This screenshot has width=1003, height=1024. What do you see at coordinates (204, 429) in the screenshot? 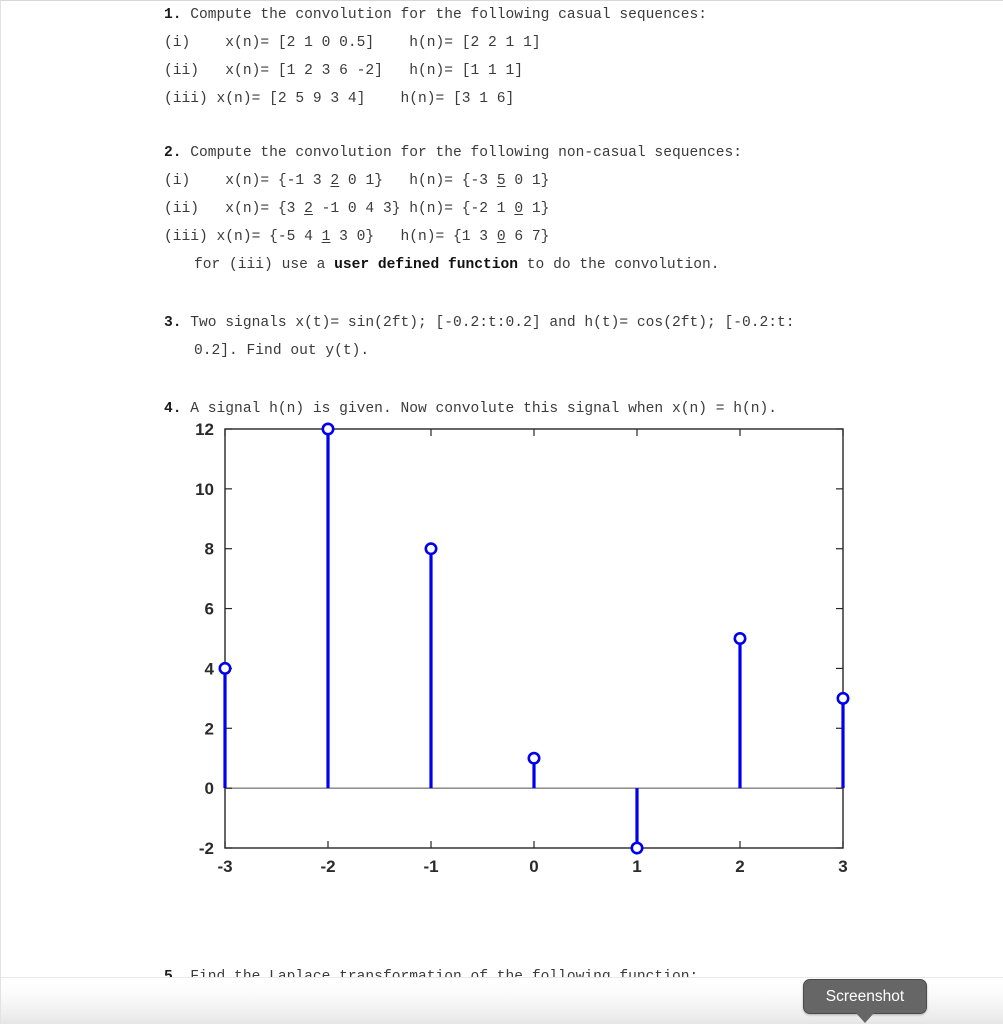
I see `y-tick-label: 12` at bounding box center [204, 429].